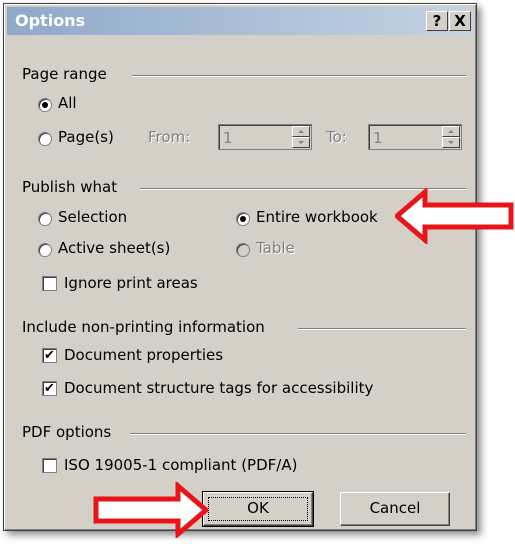  Describe the element at coordinates (265, 137) in the screenshot. I see `from-spinner: 1` at that location.